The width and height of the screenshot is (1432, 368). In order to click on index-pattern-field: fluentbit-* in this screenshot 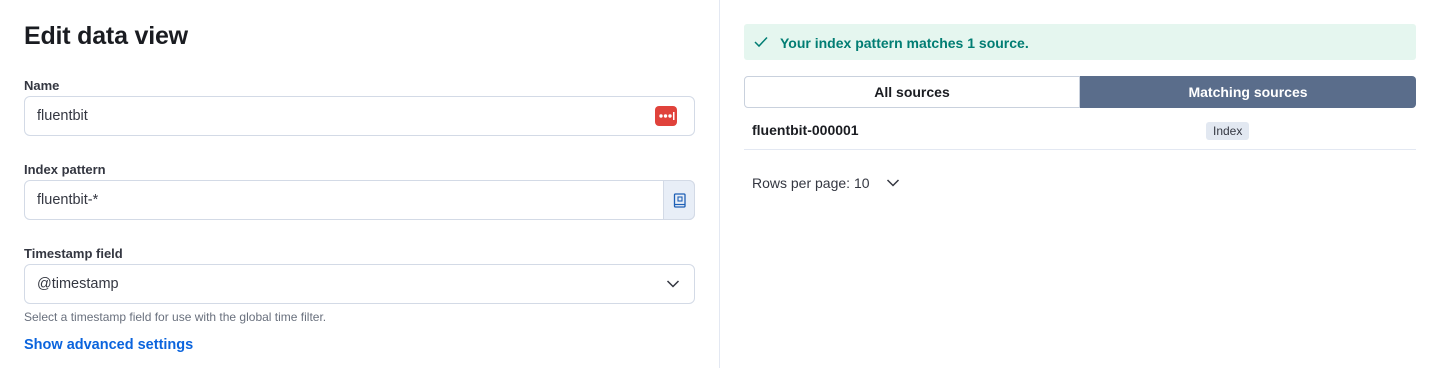, I will do `click(359, 200)`.